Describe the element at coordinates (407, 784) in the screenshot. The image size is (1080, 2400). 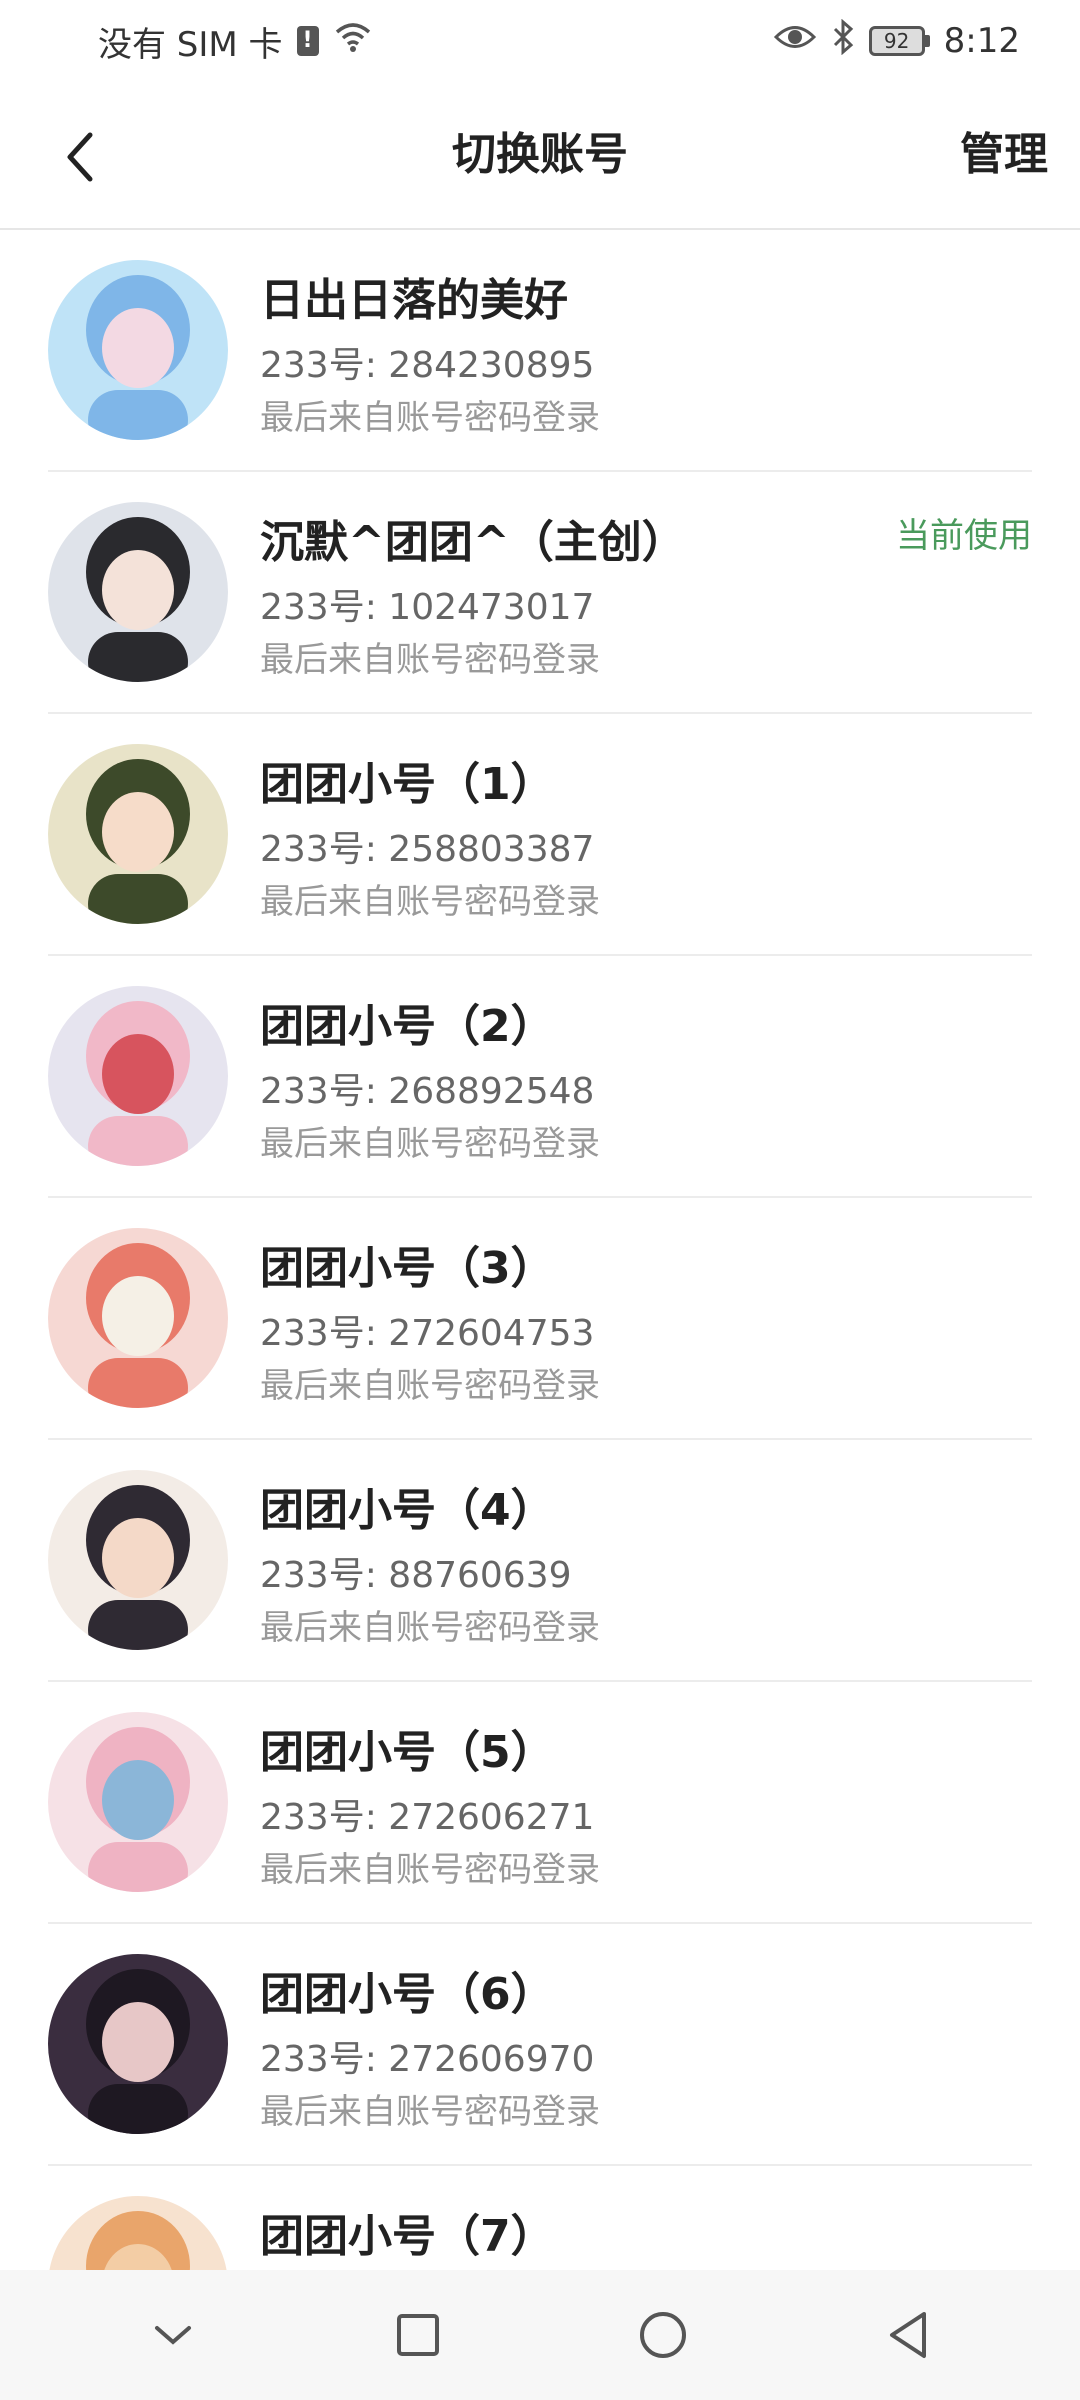
I see `account-name: 团团小号（1）` at that location.